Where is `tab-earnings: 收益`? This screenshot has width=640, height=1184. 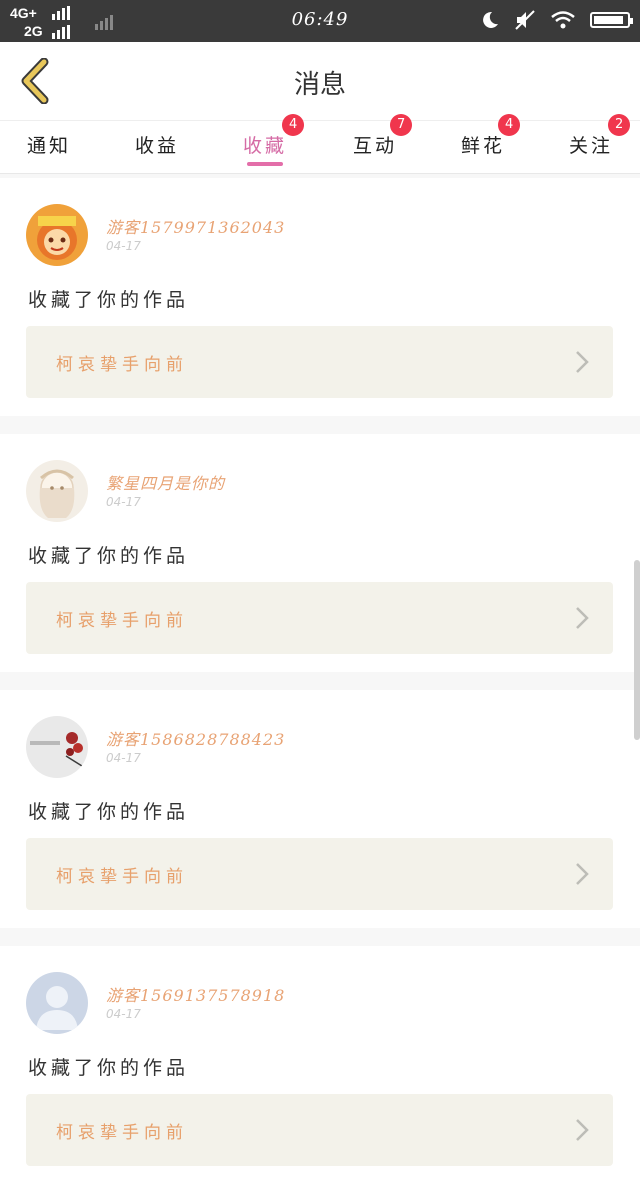
tab-earnings: 收益 is located at coordinates (157, 147).